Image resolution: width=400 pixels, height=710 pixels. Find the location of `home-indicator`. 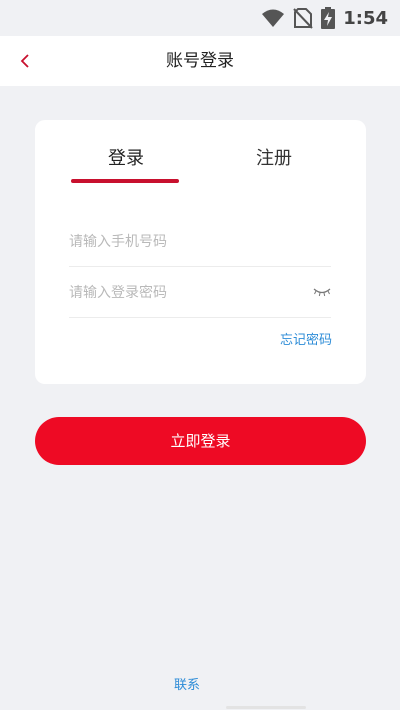

home-indicator is located at coordinates (266, 707).